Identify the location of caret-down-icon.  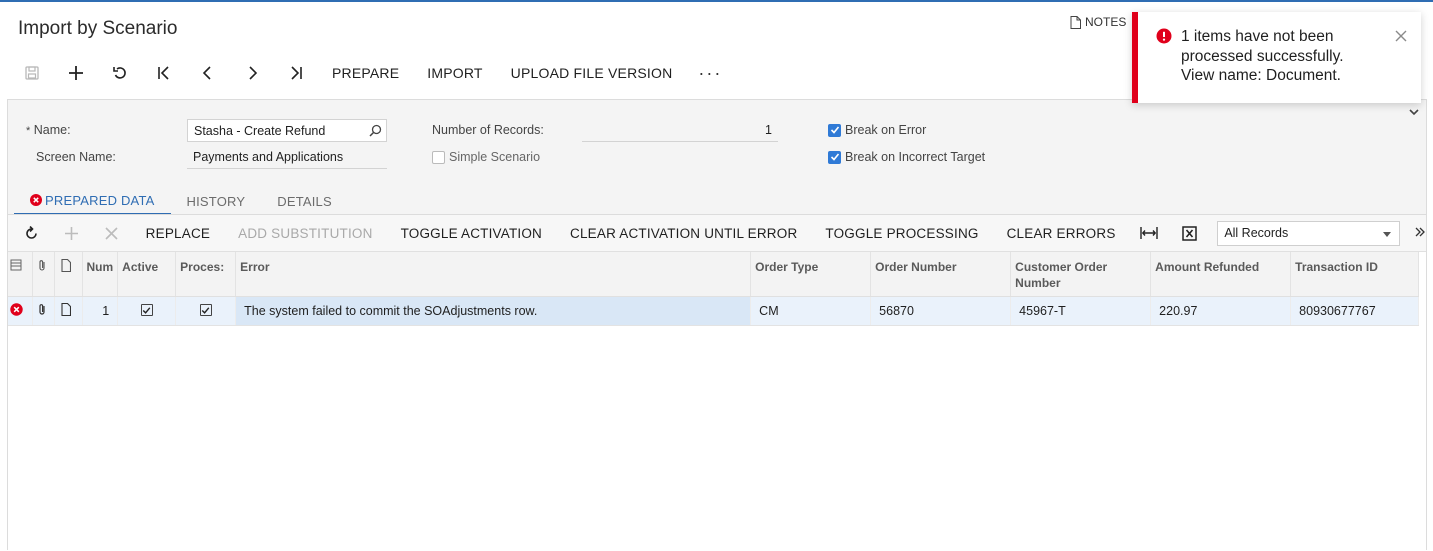
(1386, 234).